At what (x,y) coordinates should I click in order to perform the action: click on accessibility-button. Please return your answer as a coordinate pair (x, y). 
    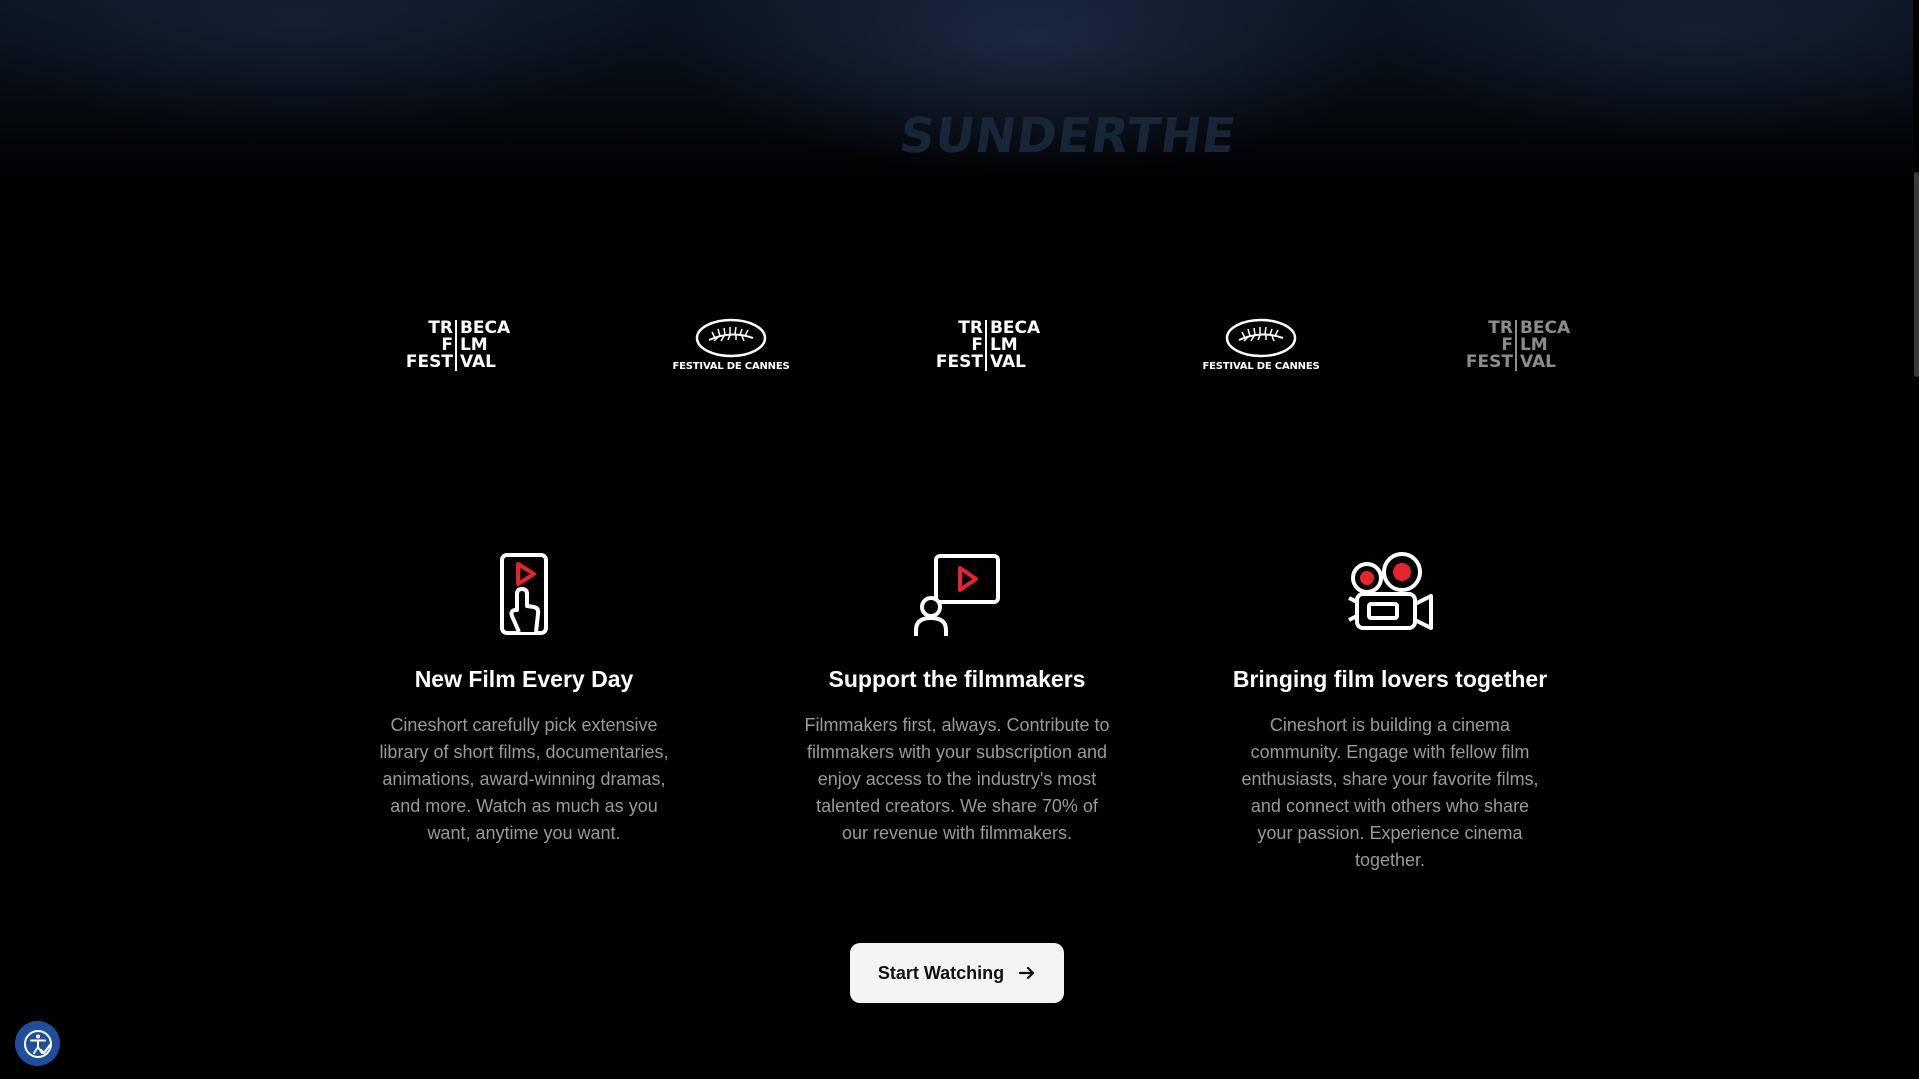
    Looking at the image, I should click on (37, 1043).